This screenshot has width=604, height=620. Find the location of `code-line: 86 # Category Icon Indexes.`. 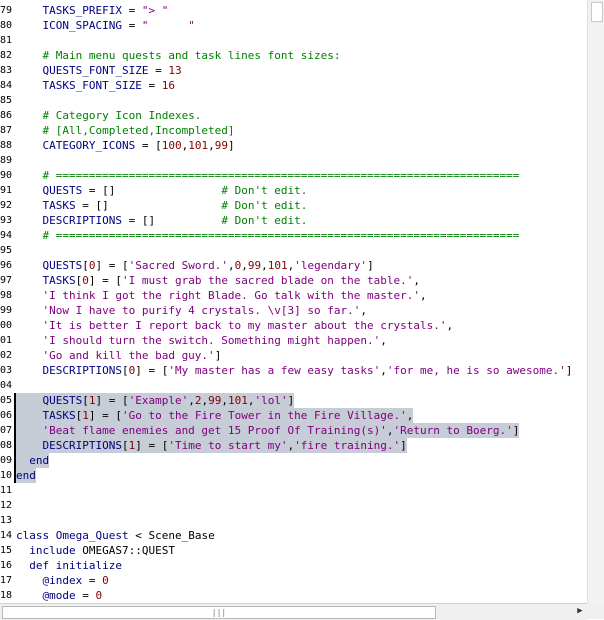

code-line: 86 # Category Icon Indexes. is located at coordinates (293, 115).